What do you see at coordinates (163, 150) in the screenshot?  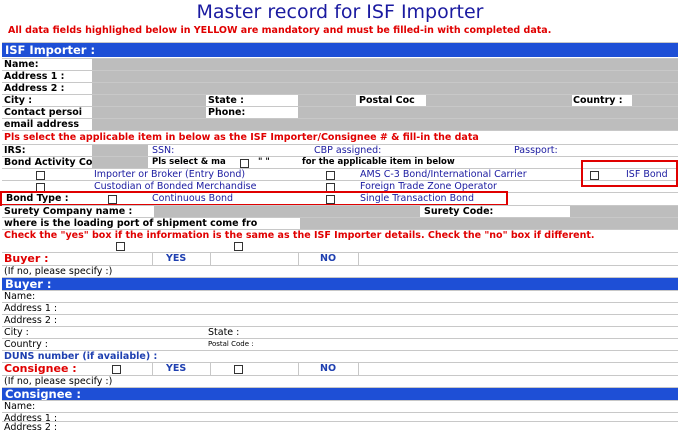 I see `ssn-label: SSN:` at bounding box center [163, 150].